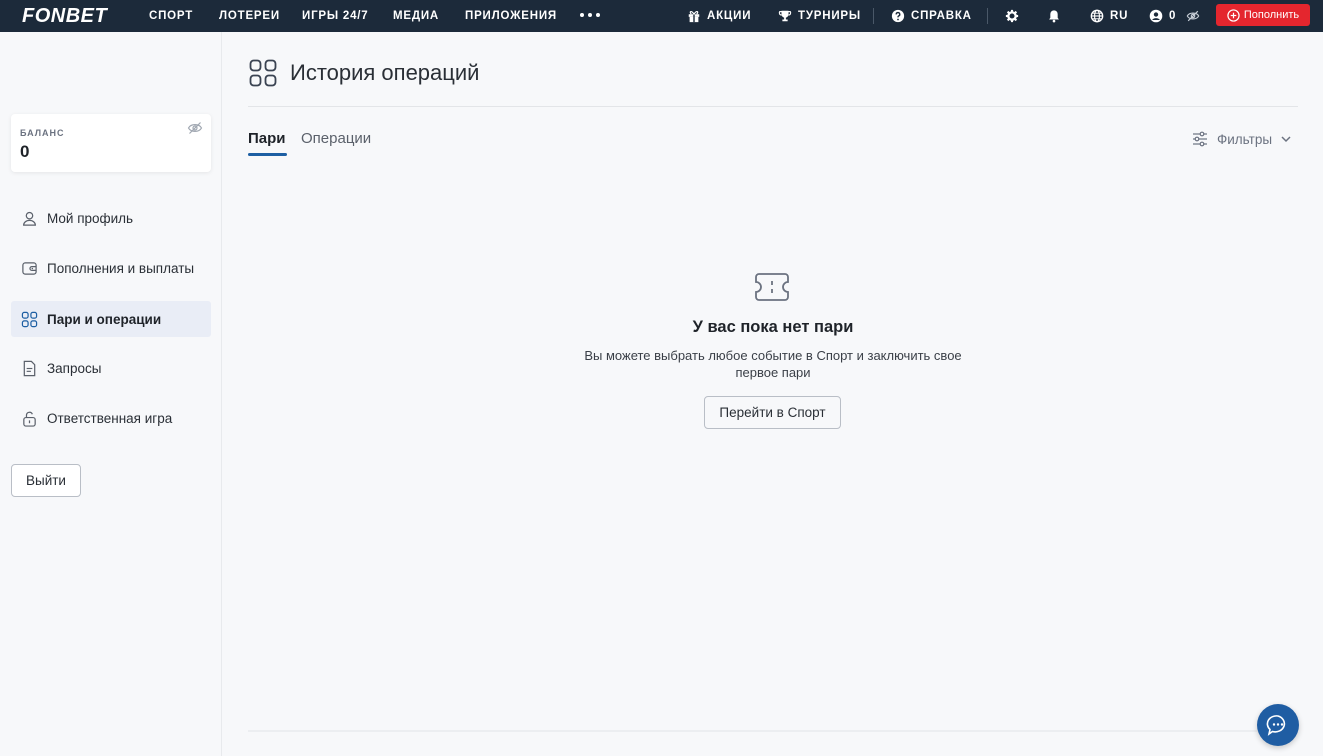 The image size is (1323, 756). I want to click on nav-apps: ПРИЛОЖЕНИЯ, so click(511, 16).